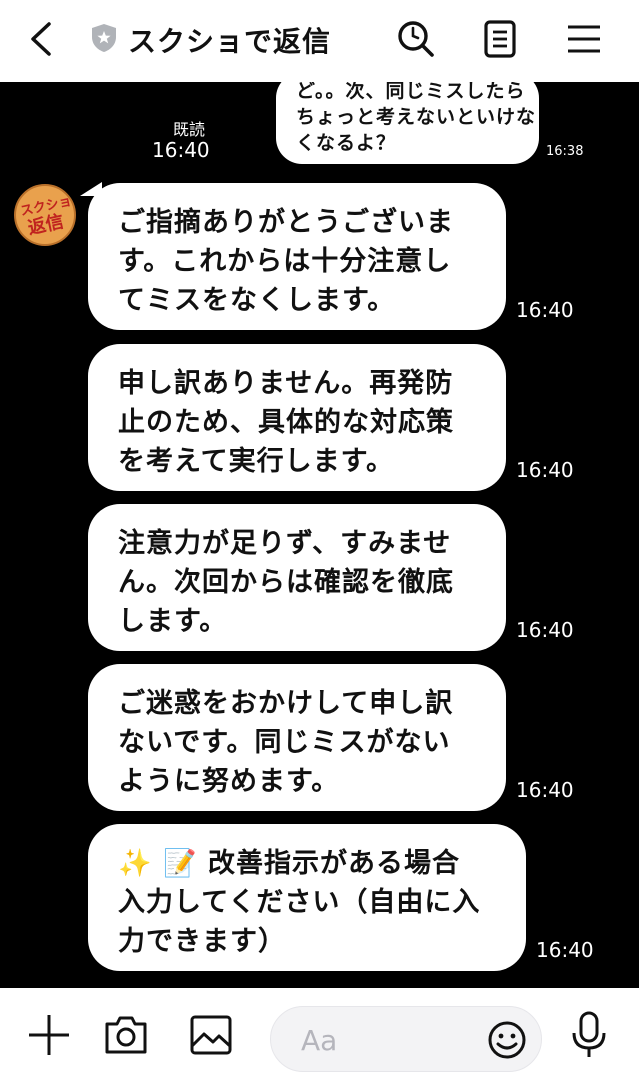 This screenshot has height=1090, width=639. I want to click on message-bubble: 申し訳ありません。再発防 止のため、具体的な対応策 を考えて実行します。, so click(297, 417).